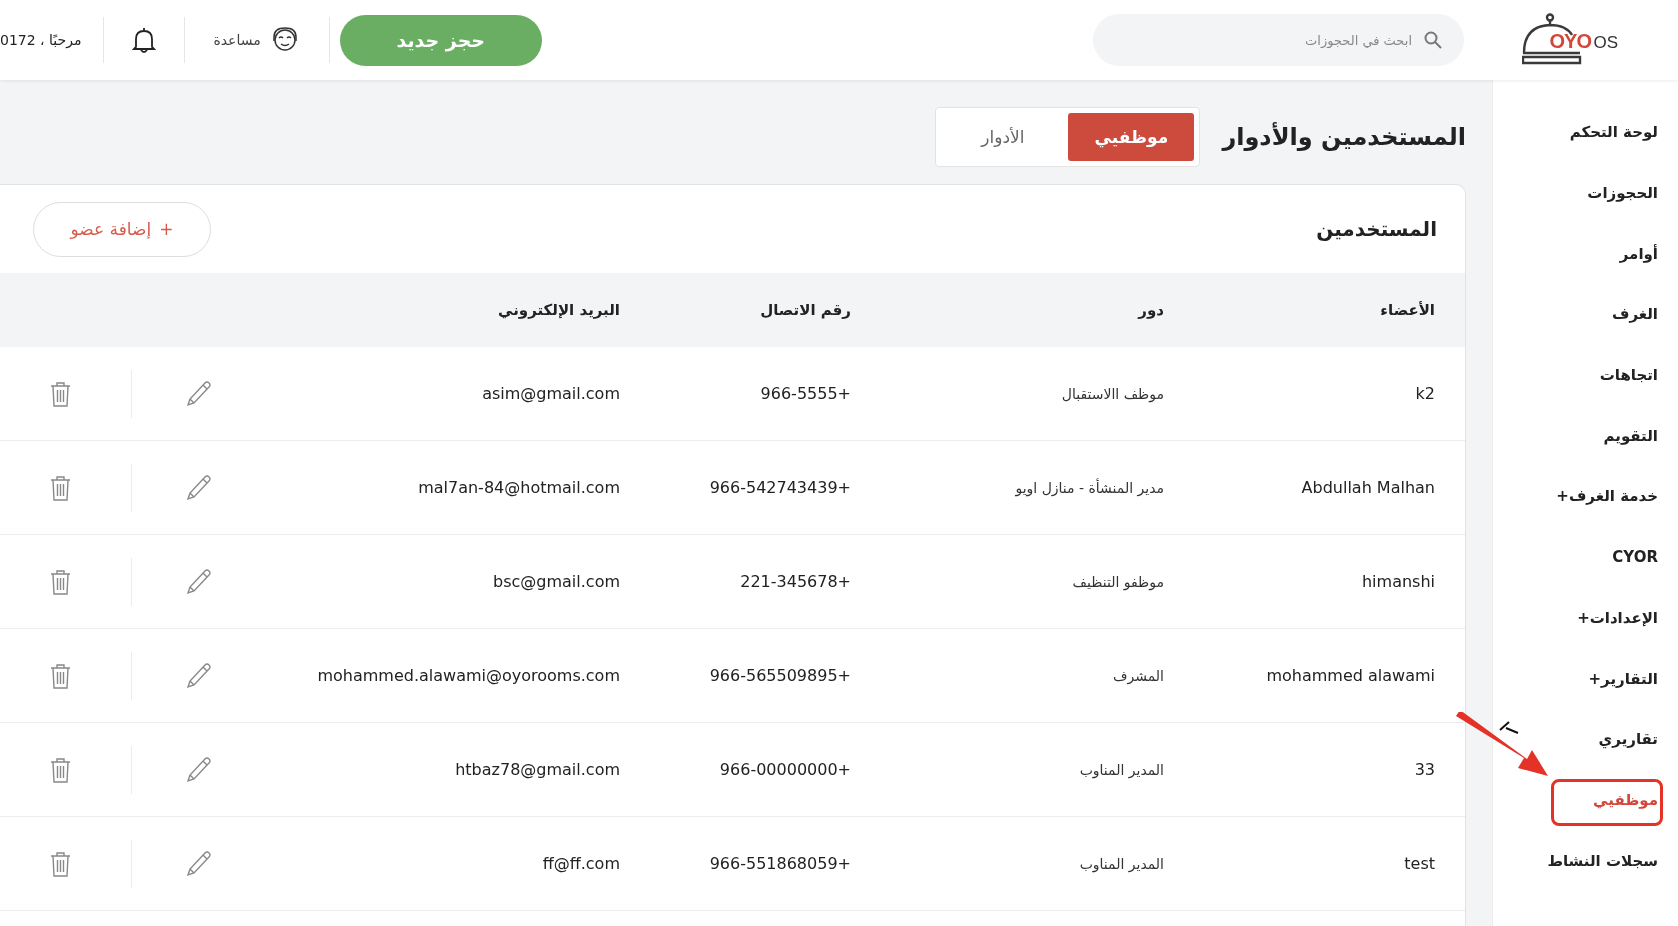  Describe the element at coordinates (1585, 739) in the screenshot. I see `sidebar-item: تقاريري` at that location.